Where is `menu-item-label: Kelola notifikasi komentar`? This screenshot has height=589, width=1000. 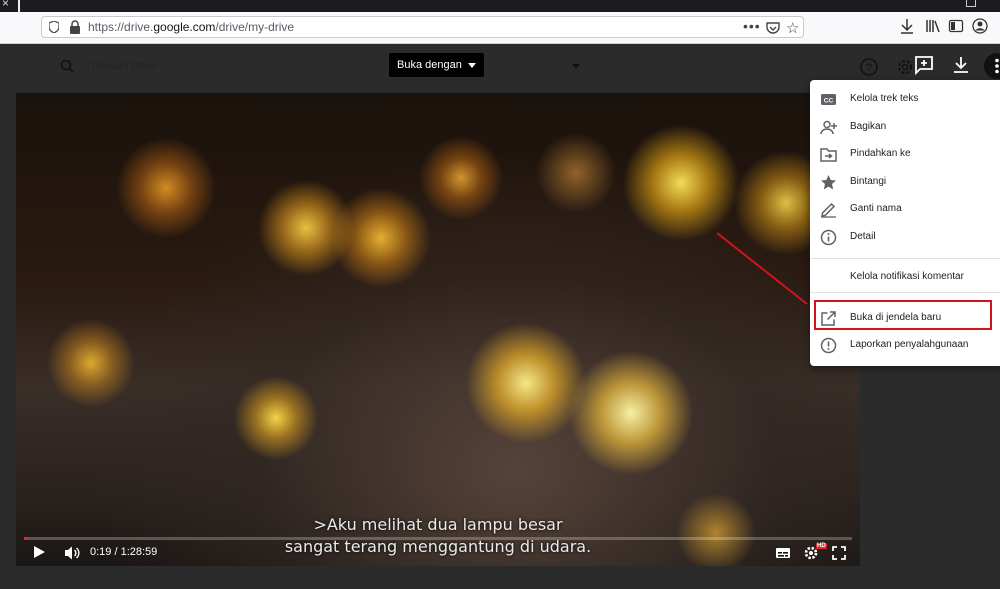 menu-item-label: Kelola notifikasi komentar is located at coordinates (907, 276).